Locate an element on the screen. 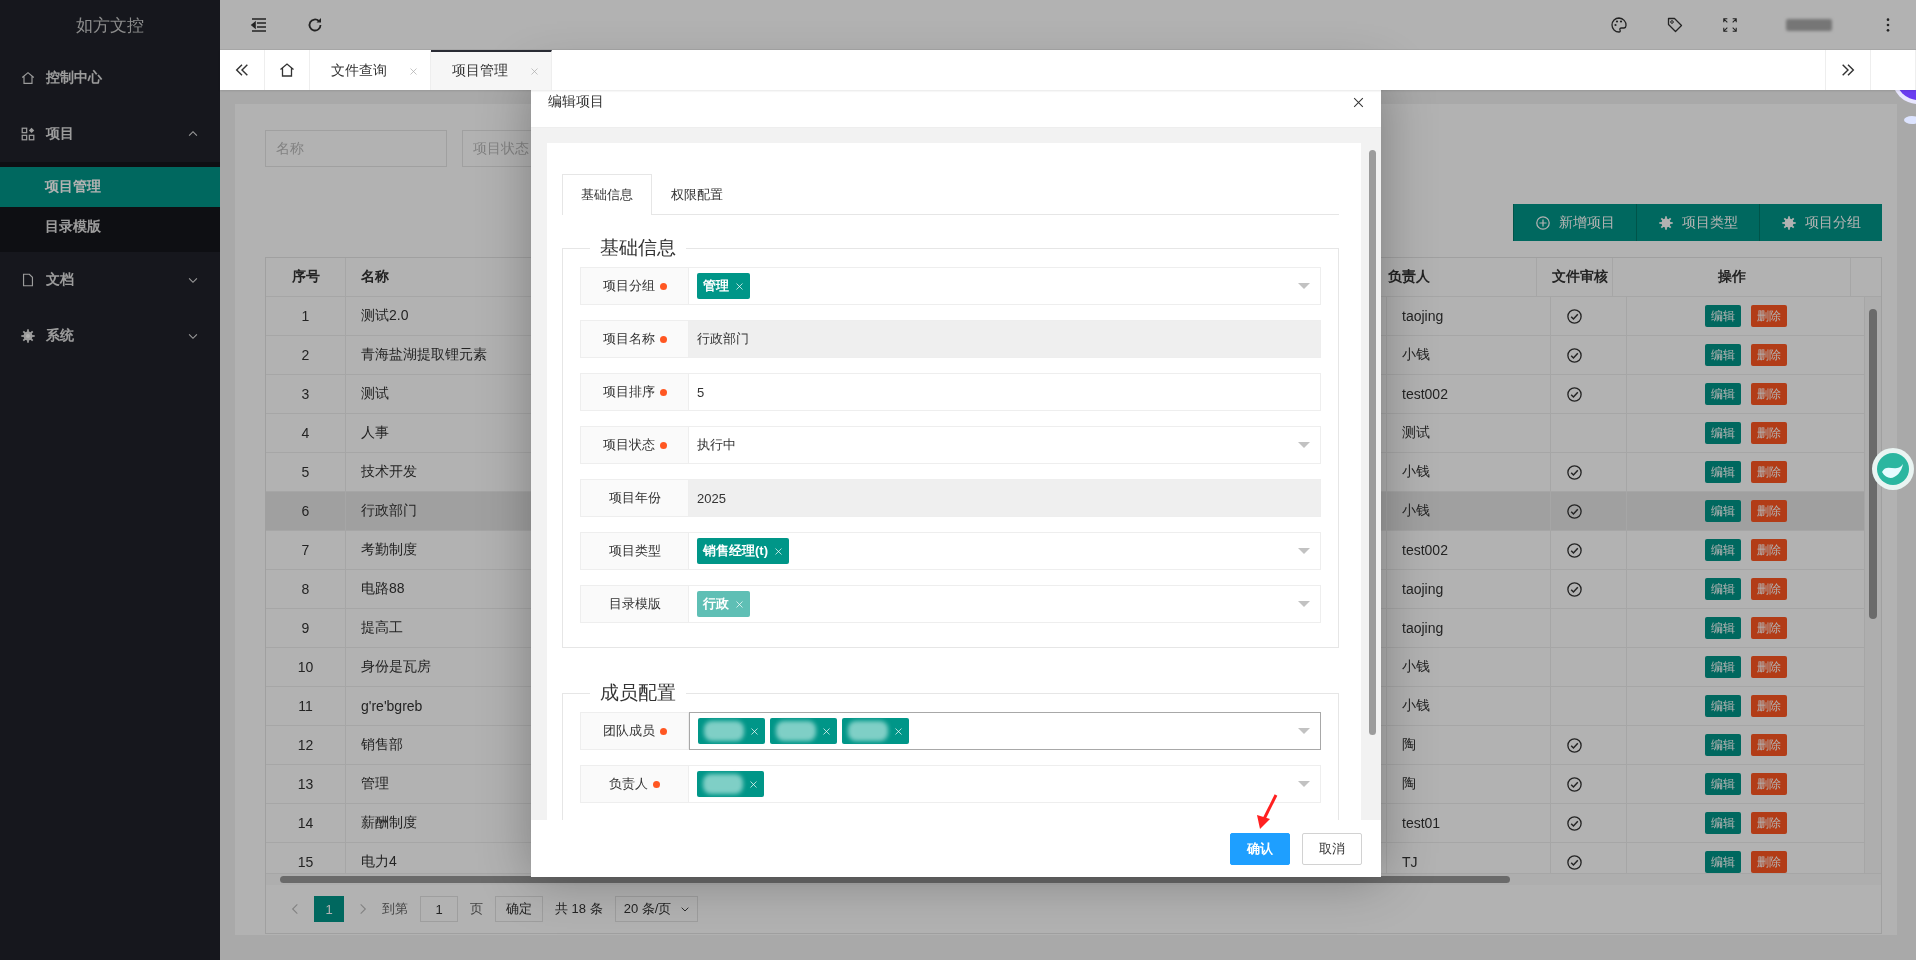 This screenshot has height=960, width=1916. tag: 销售经理(t) is located at coordinates (743, 551).